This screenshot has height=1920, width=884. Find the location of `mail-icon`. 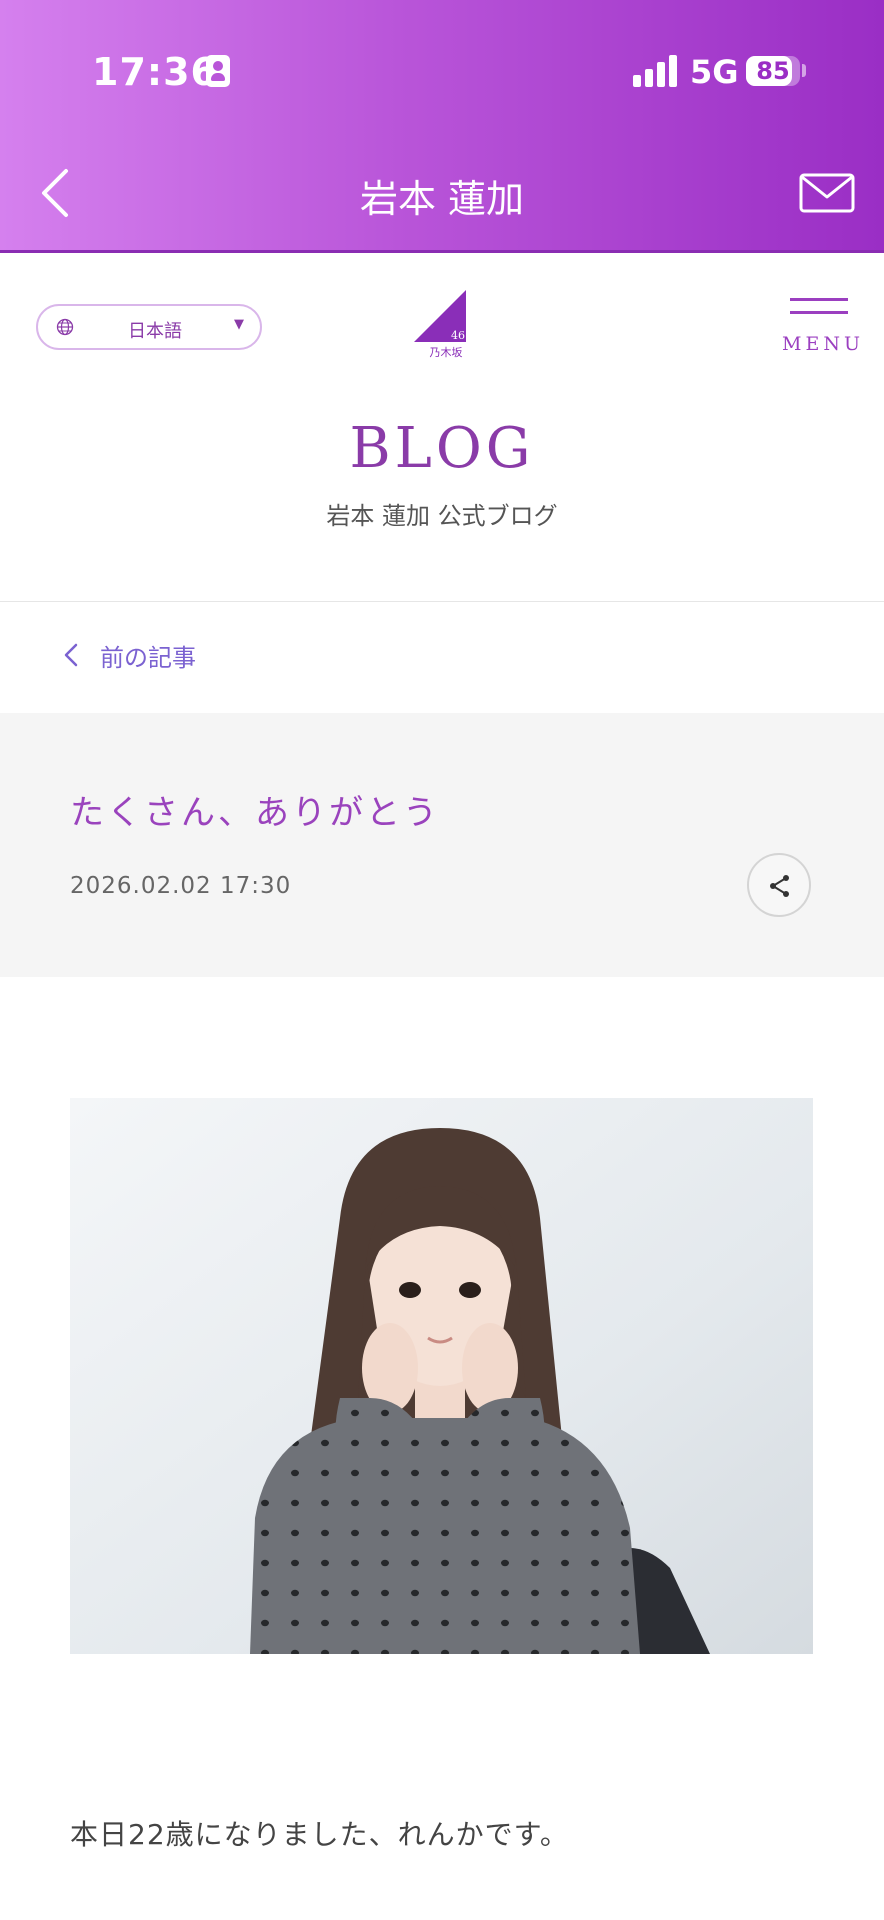

mail-icon is located at coordinates (827, 193).